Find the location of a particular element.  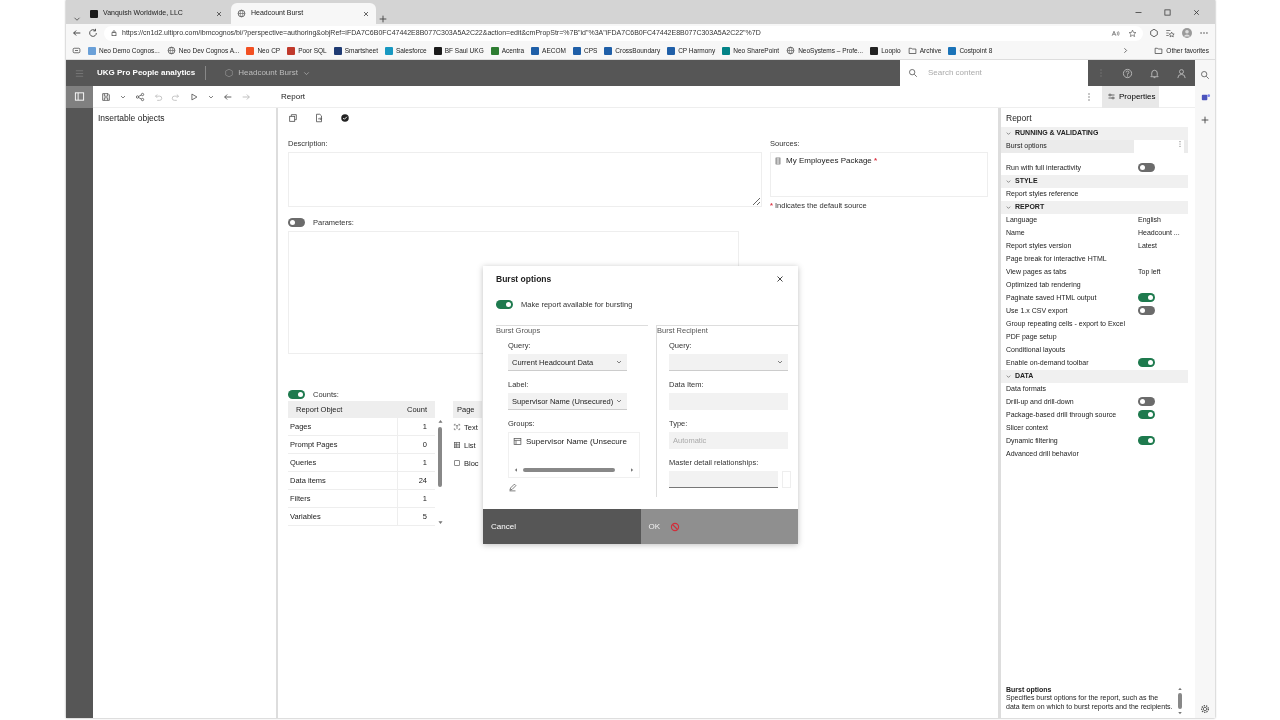

export-icon is located at coordinates (319, 118).